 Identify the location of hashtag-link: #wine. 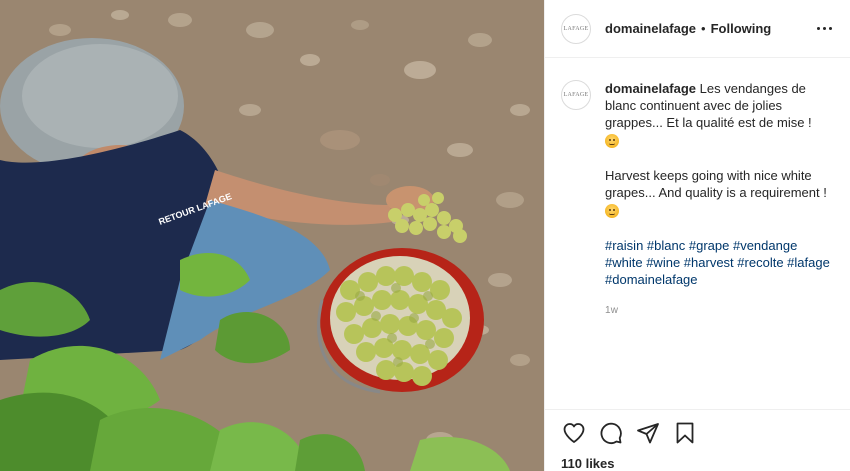
(663, 262).